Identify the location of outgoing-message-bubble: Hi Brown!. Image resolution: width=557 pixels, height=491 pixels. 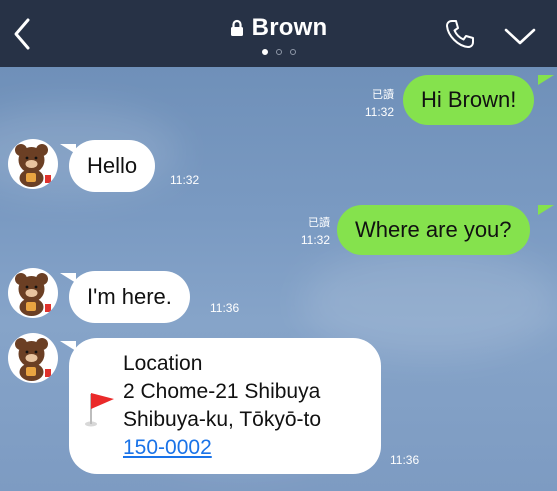
(469, 100).